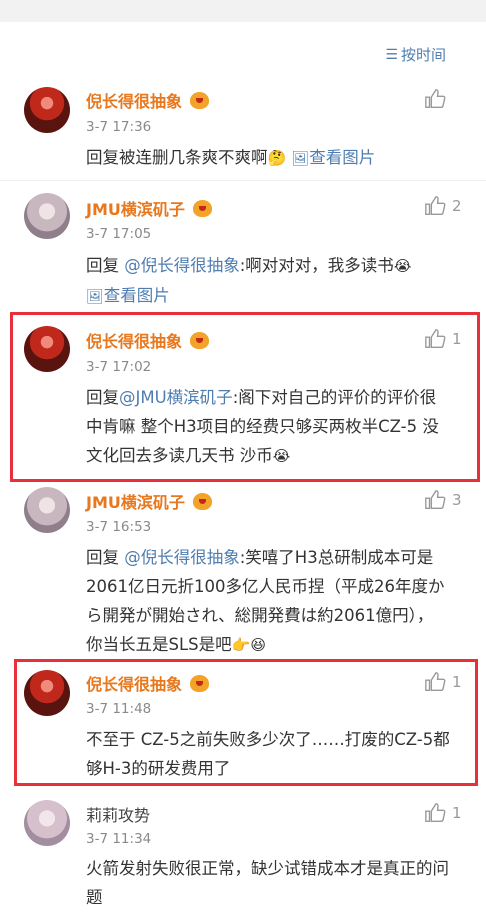  Describe the element at coordinates (118, 814) in the screenshot. I see `author-name: 莉莉攻势` at that location.